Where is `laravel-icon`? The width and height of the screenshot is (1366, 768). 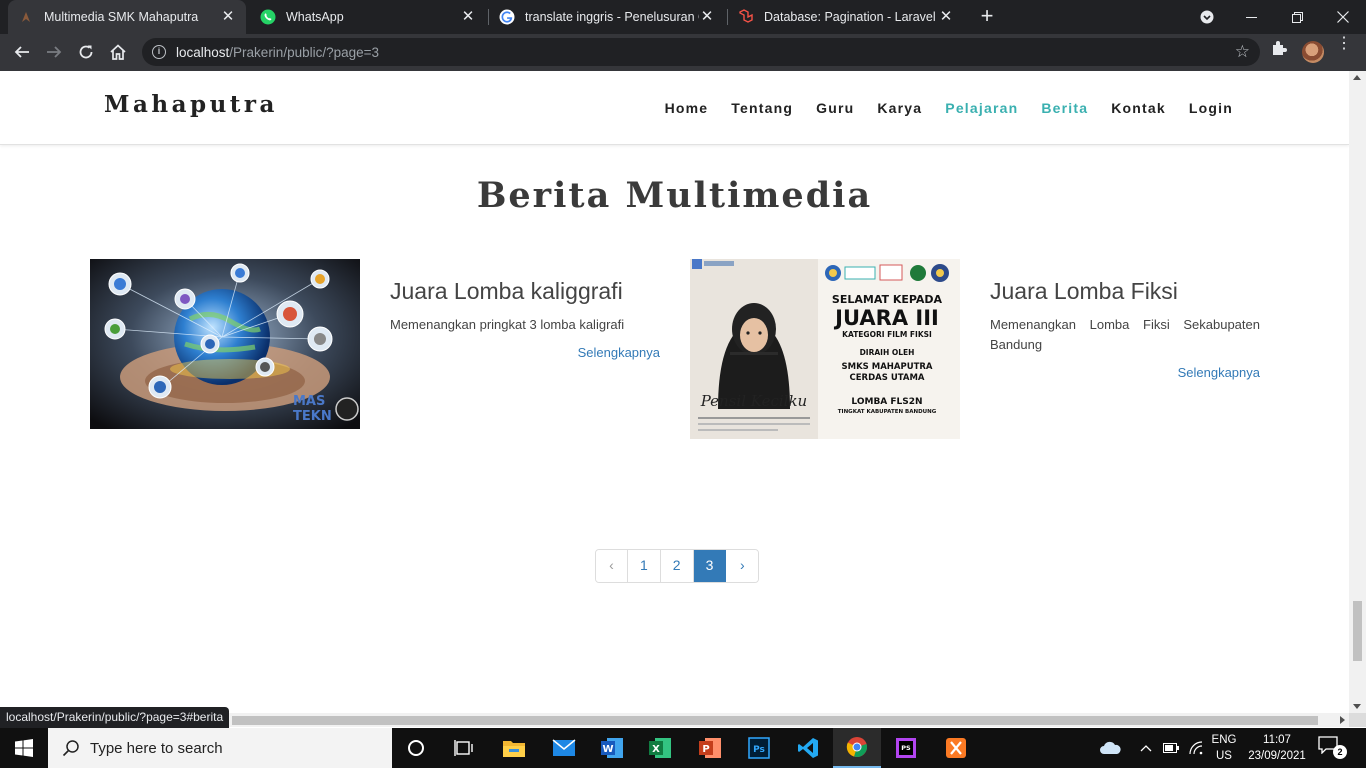 laravel-icon is located at coordinates (746, 17).